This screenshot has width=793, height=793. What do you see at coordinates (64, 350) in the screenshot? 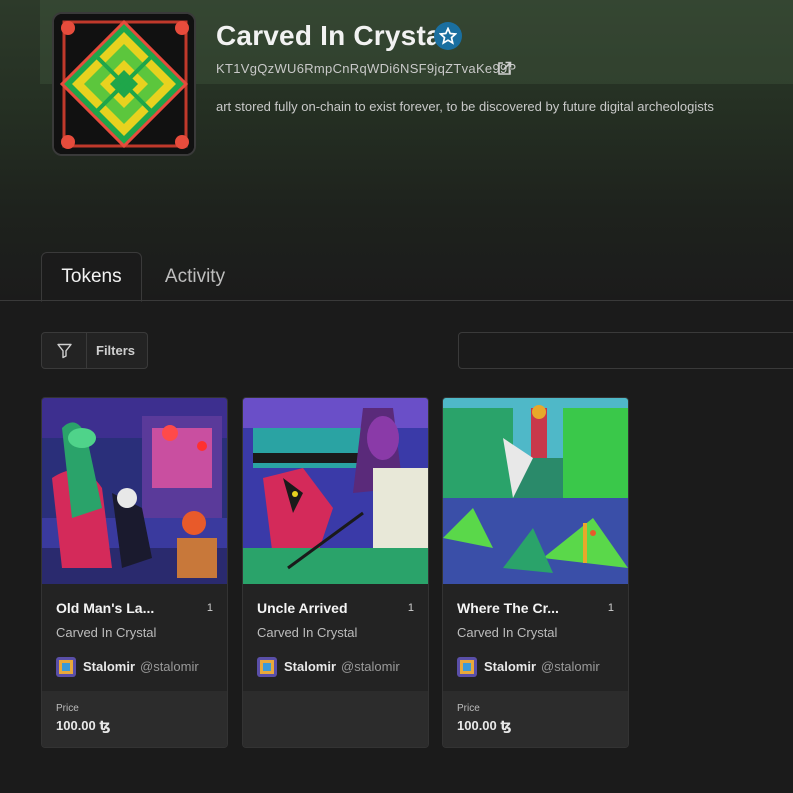
I see `filter-funnel-icon` at bounding box center [64, 350].